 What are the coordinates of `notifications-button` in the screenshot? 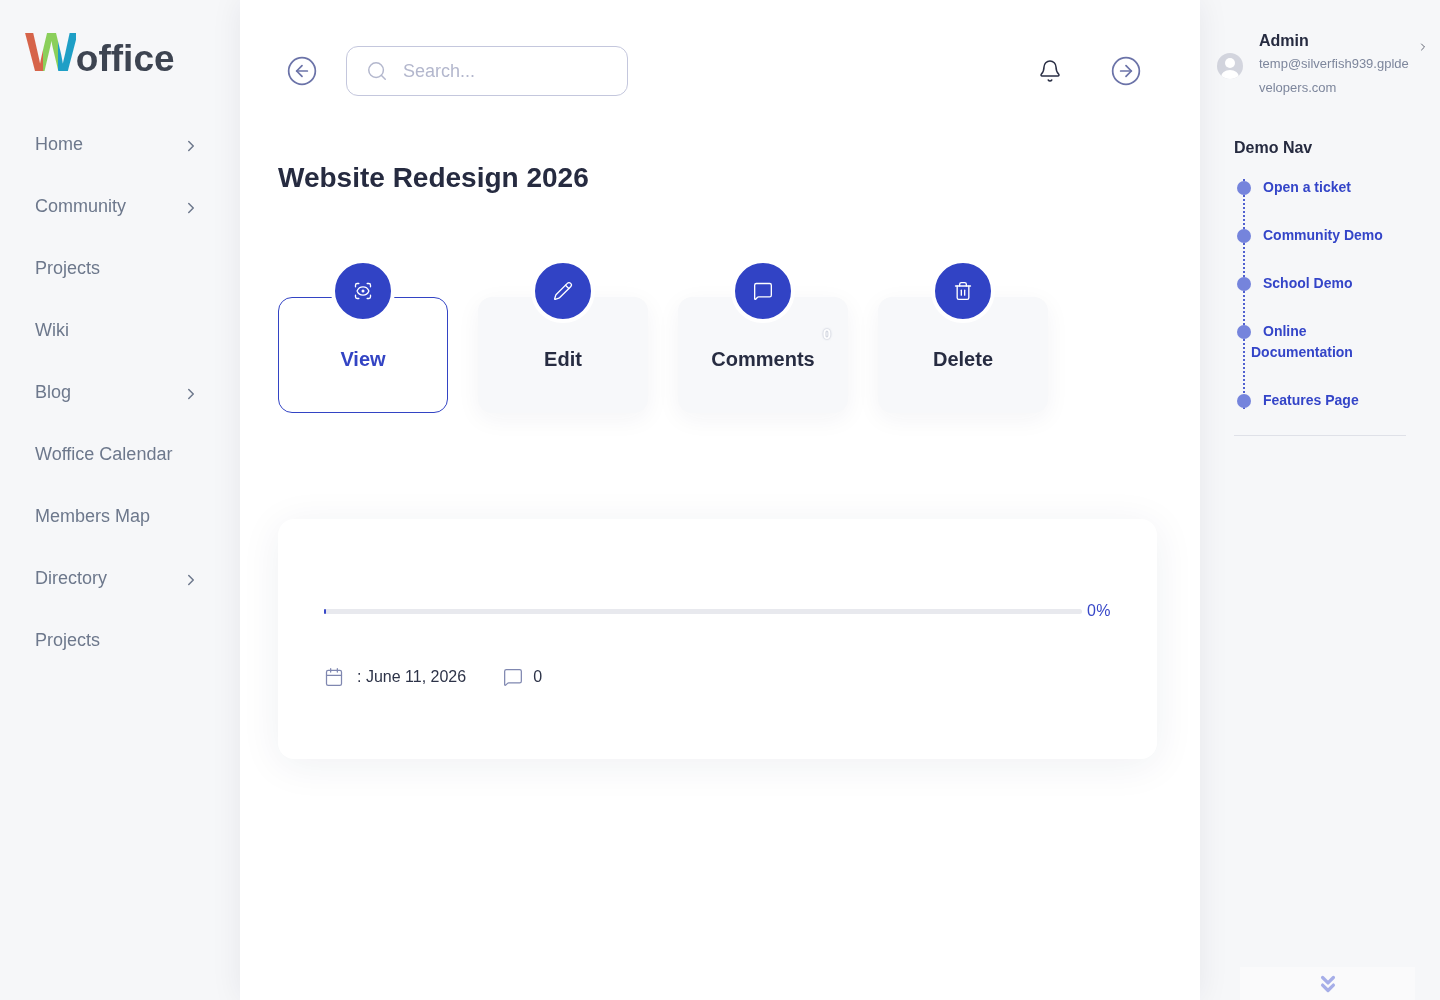 It's located at (1050, 71).